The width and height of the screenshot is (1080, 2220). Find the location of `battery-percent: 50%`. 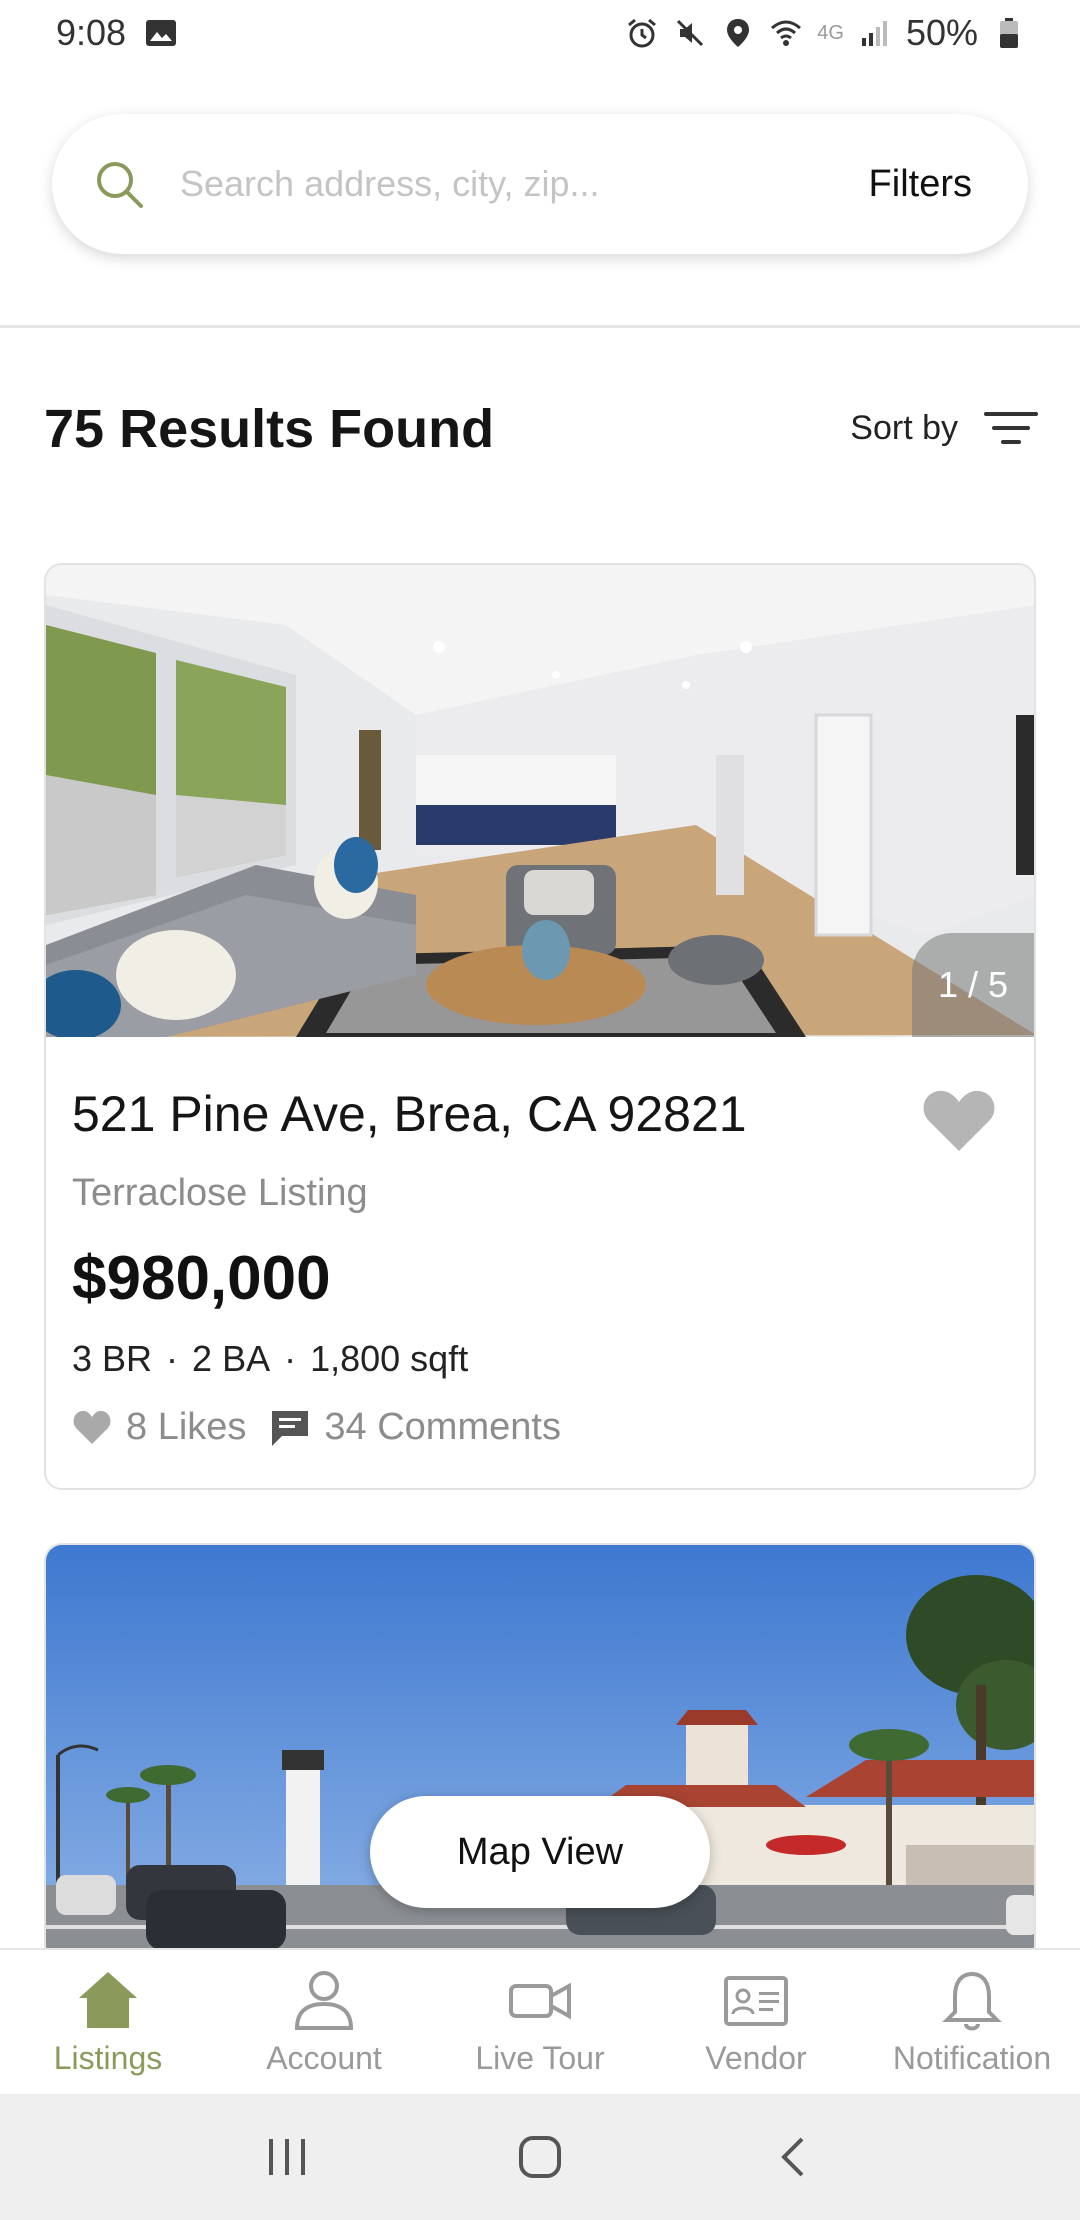

battery-percent: 50% is located at coordinates (941, 32).